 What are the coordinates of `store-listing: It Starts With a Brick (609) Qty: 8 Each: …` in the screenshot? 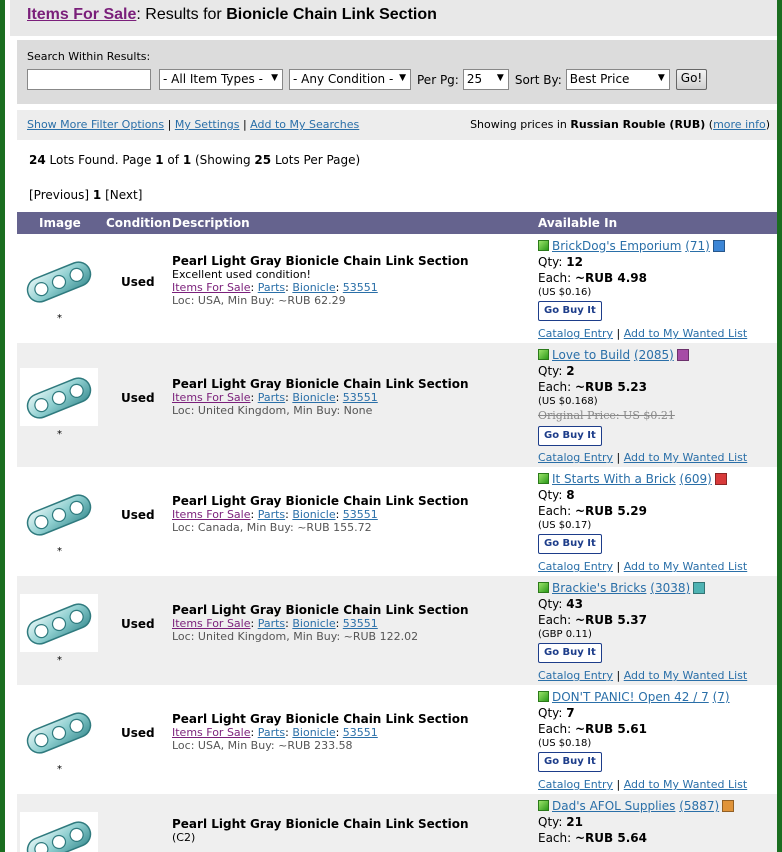 It's located at (657, 512).